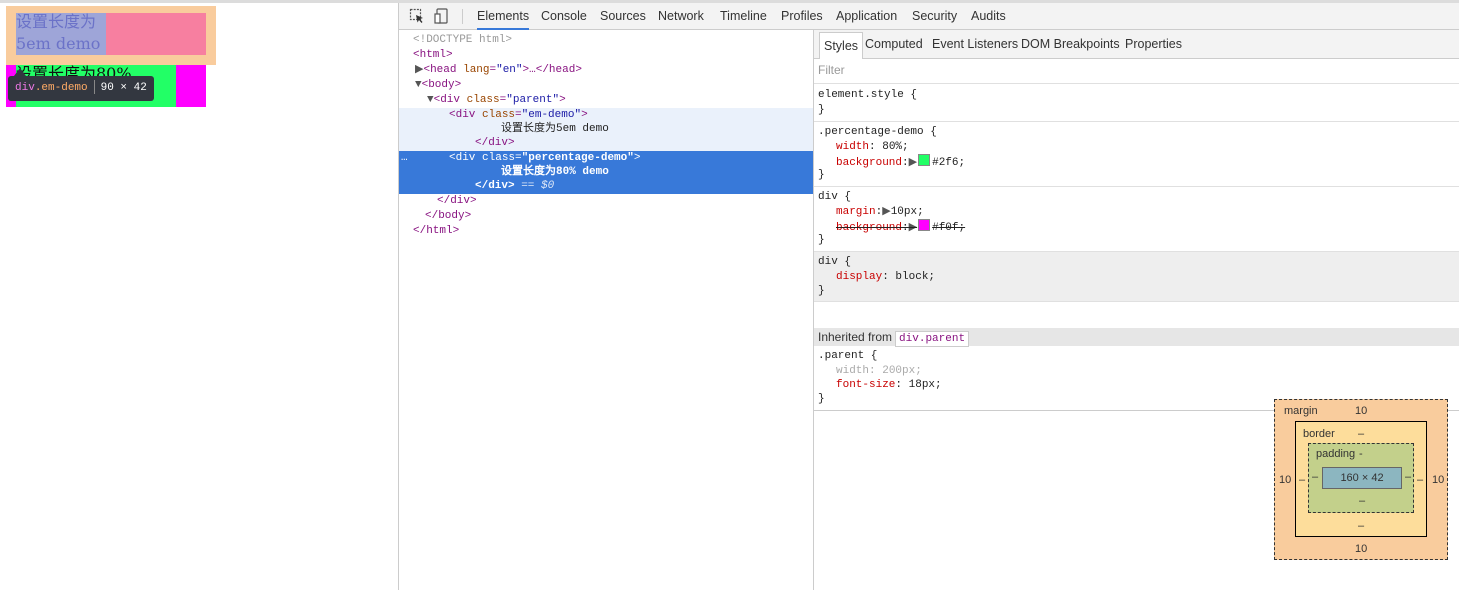  What do you see at coordinates (877, 132) in the screenshot?
I see `rule-selector: .percentage-demo {` at bounding box center [877, 132].